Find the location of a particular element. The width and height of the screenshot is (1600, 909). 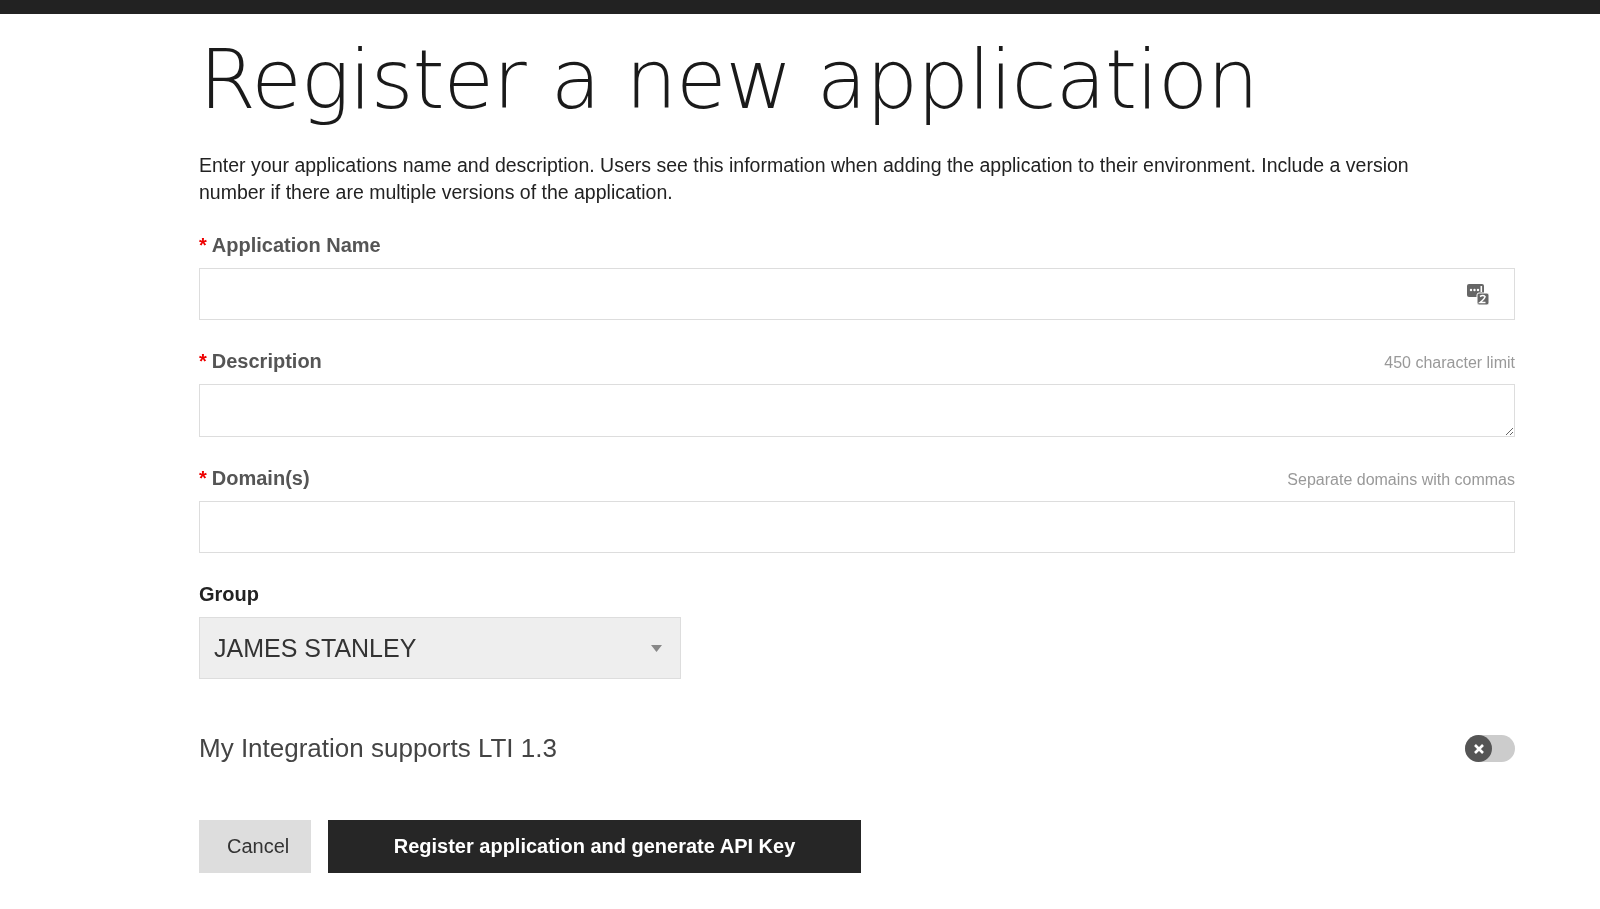

caret-icon is located at coordinates (656, 648).